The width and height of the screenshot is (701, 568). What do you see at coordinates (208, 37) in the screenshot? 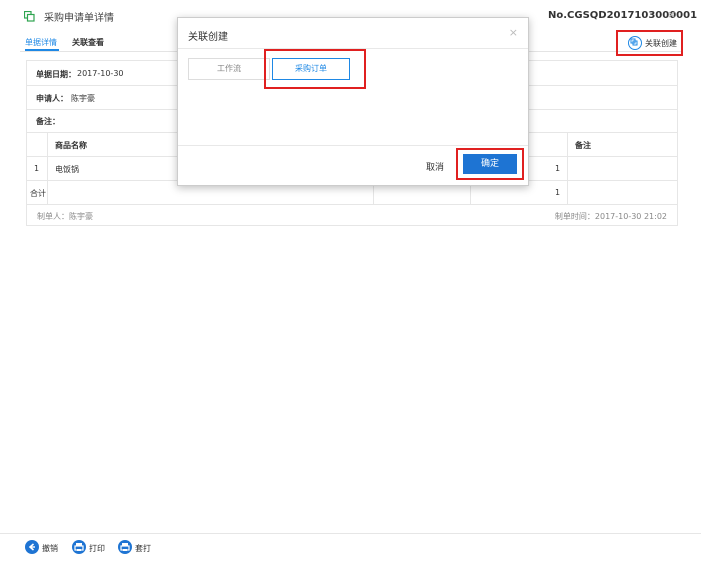
I see `dialog-title: 关联创建` at bounding box center [208, 37].